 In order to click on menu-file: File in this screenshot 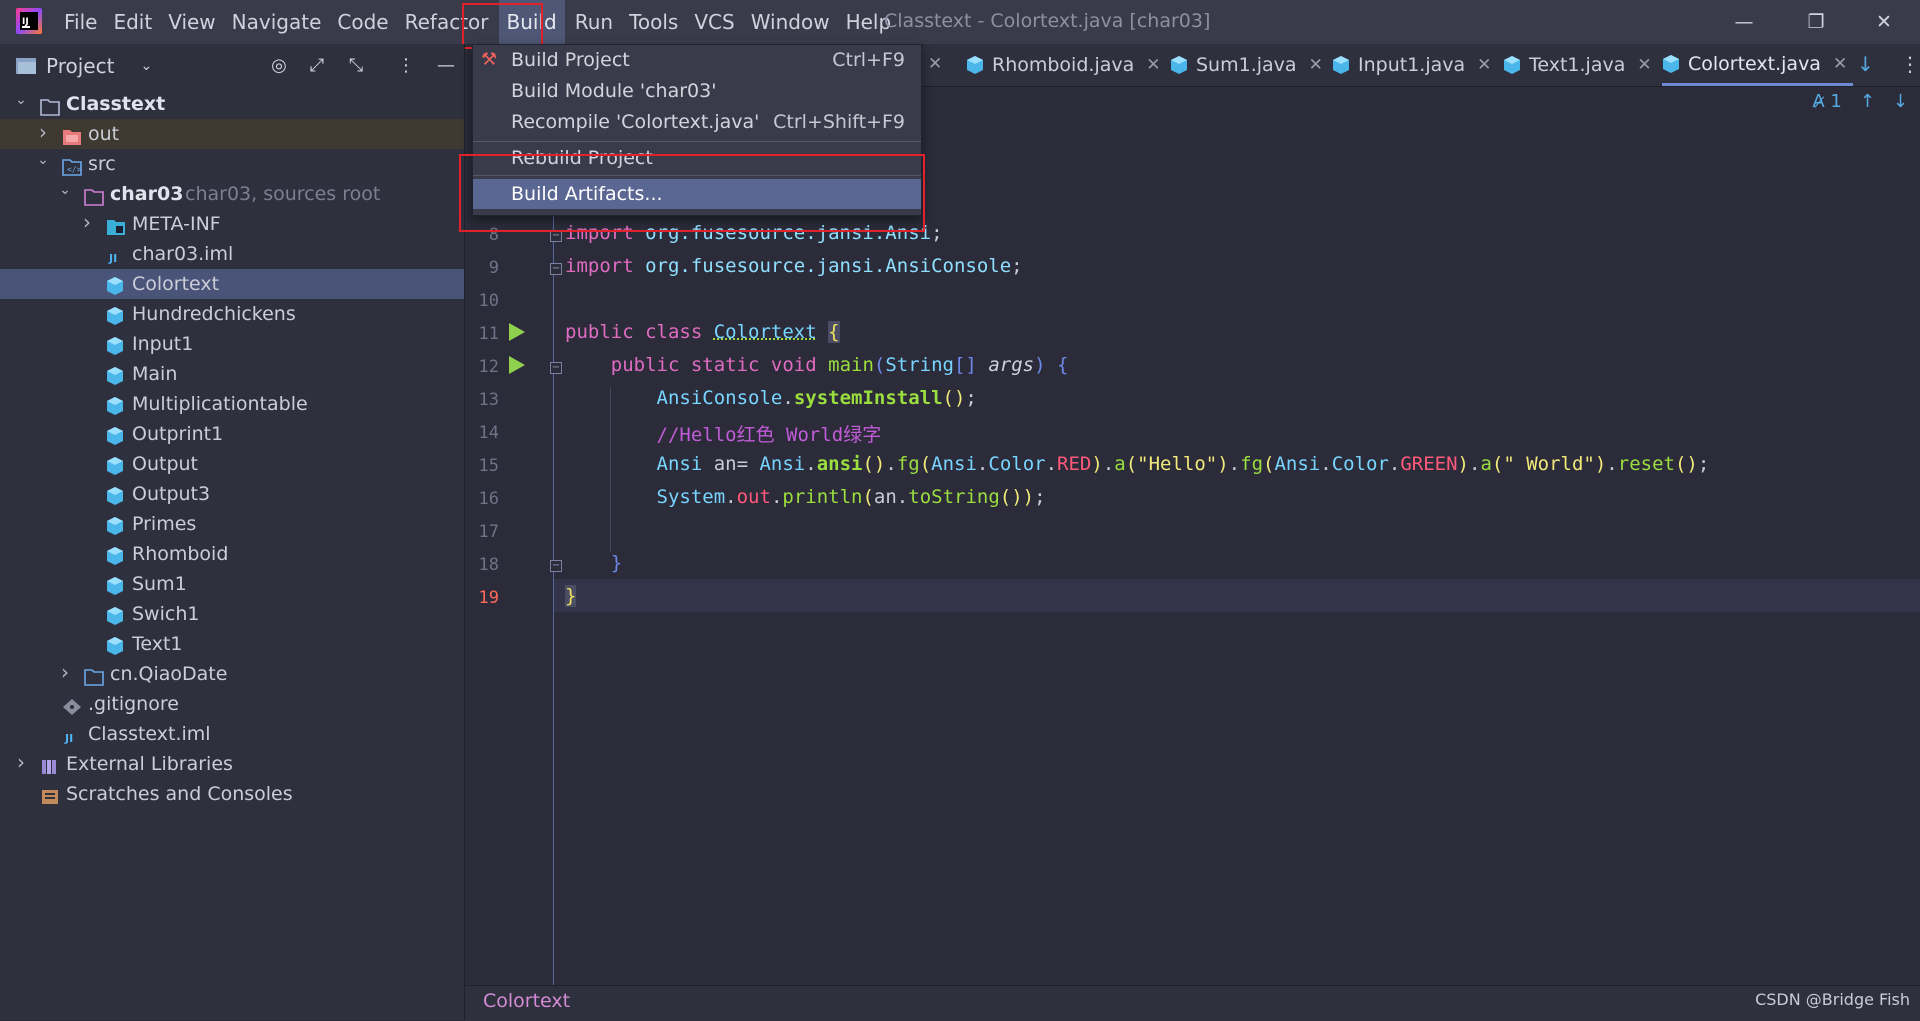, I will do `click(80, 22)`.